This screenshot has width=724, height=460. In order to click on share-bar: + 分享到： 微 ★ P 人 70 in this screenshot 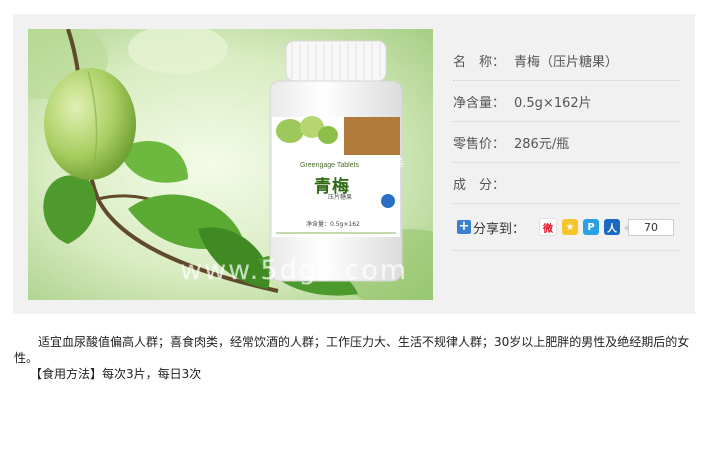, I will do `click(566, 227)`.